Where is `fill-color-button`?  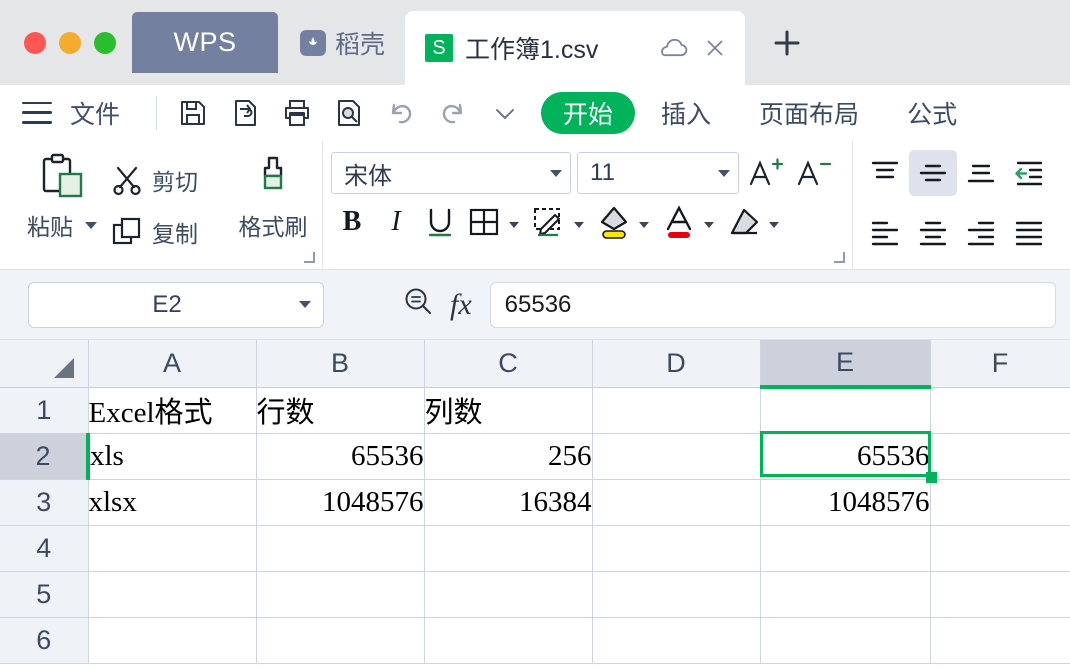
fill-color-button is located at coordinates (614, 222).